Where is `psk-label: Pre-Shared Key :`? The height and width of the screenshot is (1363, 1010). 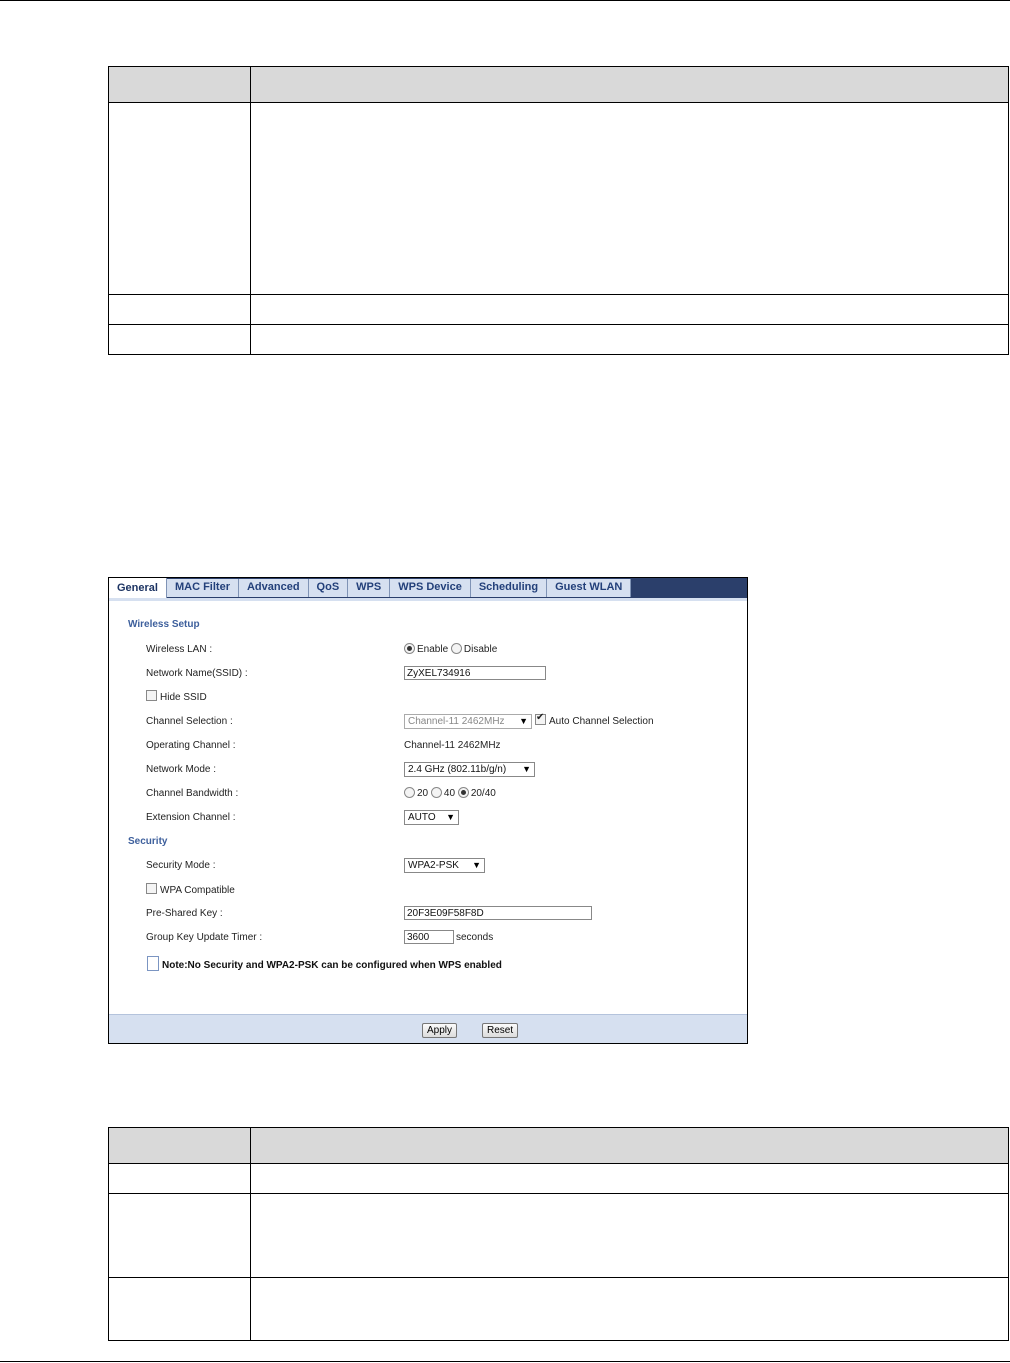 psk-label: Pre-Shared Key : is located at coordinates (184, 913).